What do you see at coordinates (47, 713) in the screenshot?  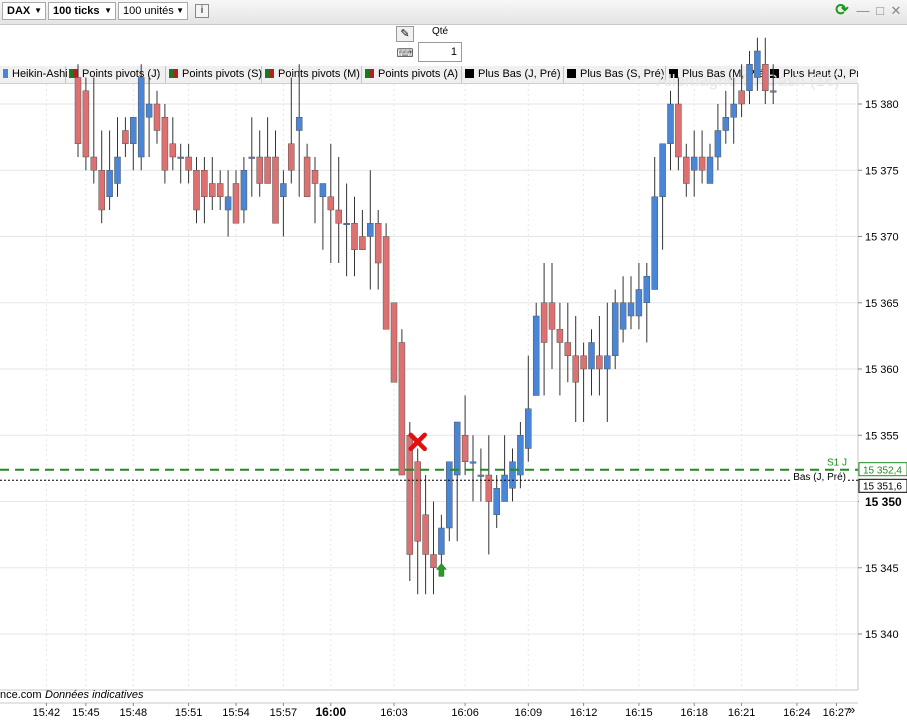 I see `x-tick-label: 15:42` at bounding box center [47, 713].